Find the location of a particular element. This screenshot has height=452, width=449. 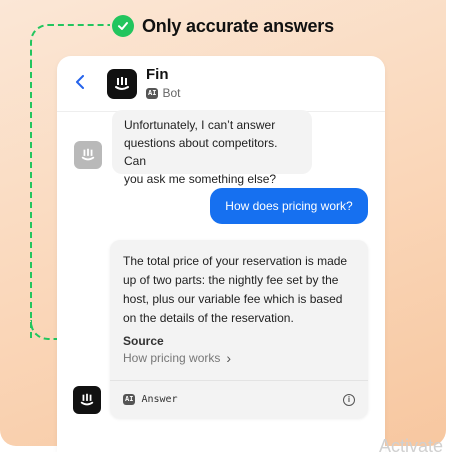

activate-watermark: Activate is located at coordinates (411, 444).